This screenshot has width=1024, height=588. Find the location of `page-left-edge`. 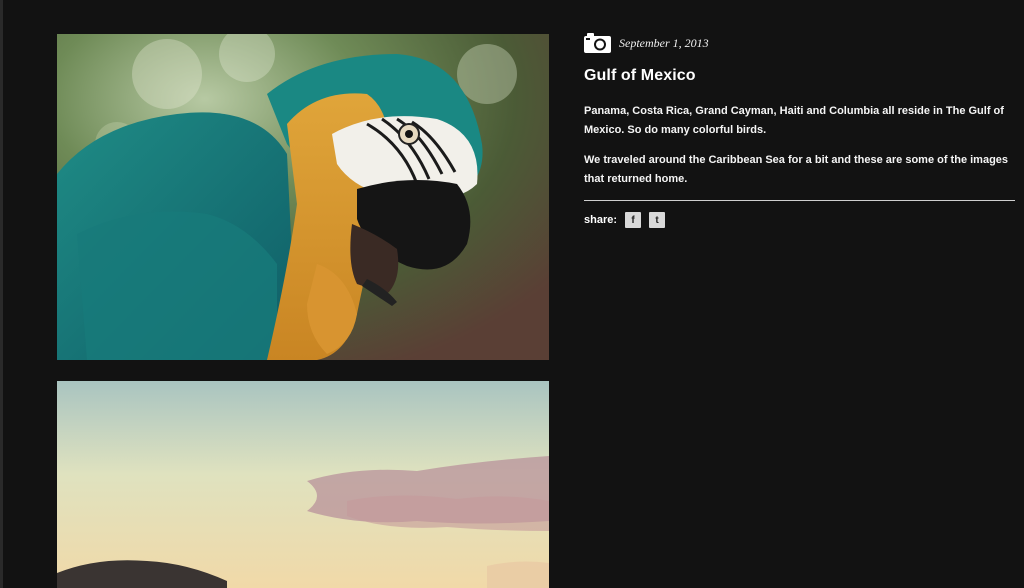

page-left-edge is located at coordinates (1, 294).